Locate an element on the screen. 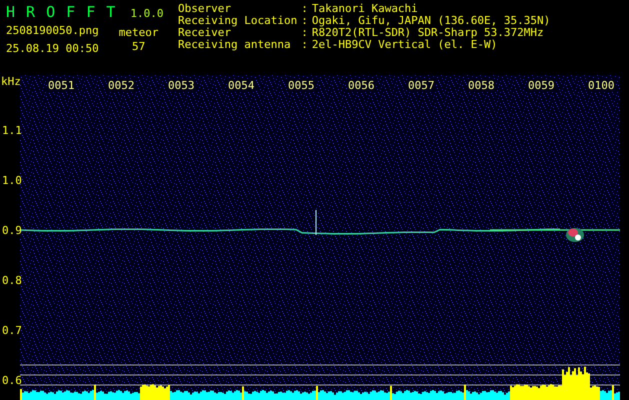  app-version: 1.0.0 is located at coordinates (147, 13).